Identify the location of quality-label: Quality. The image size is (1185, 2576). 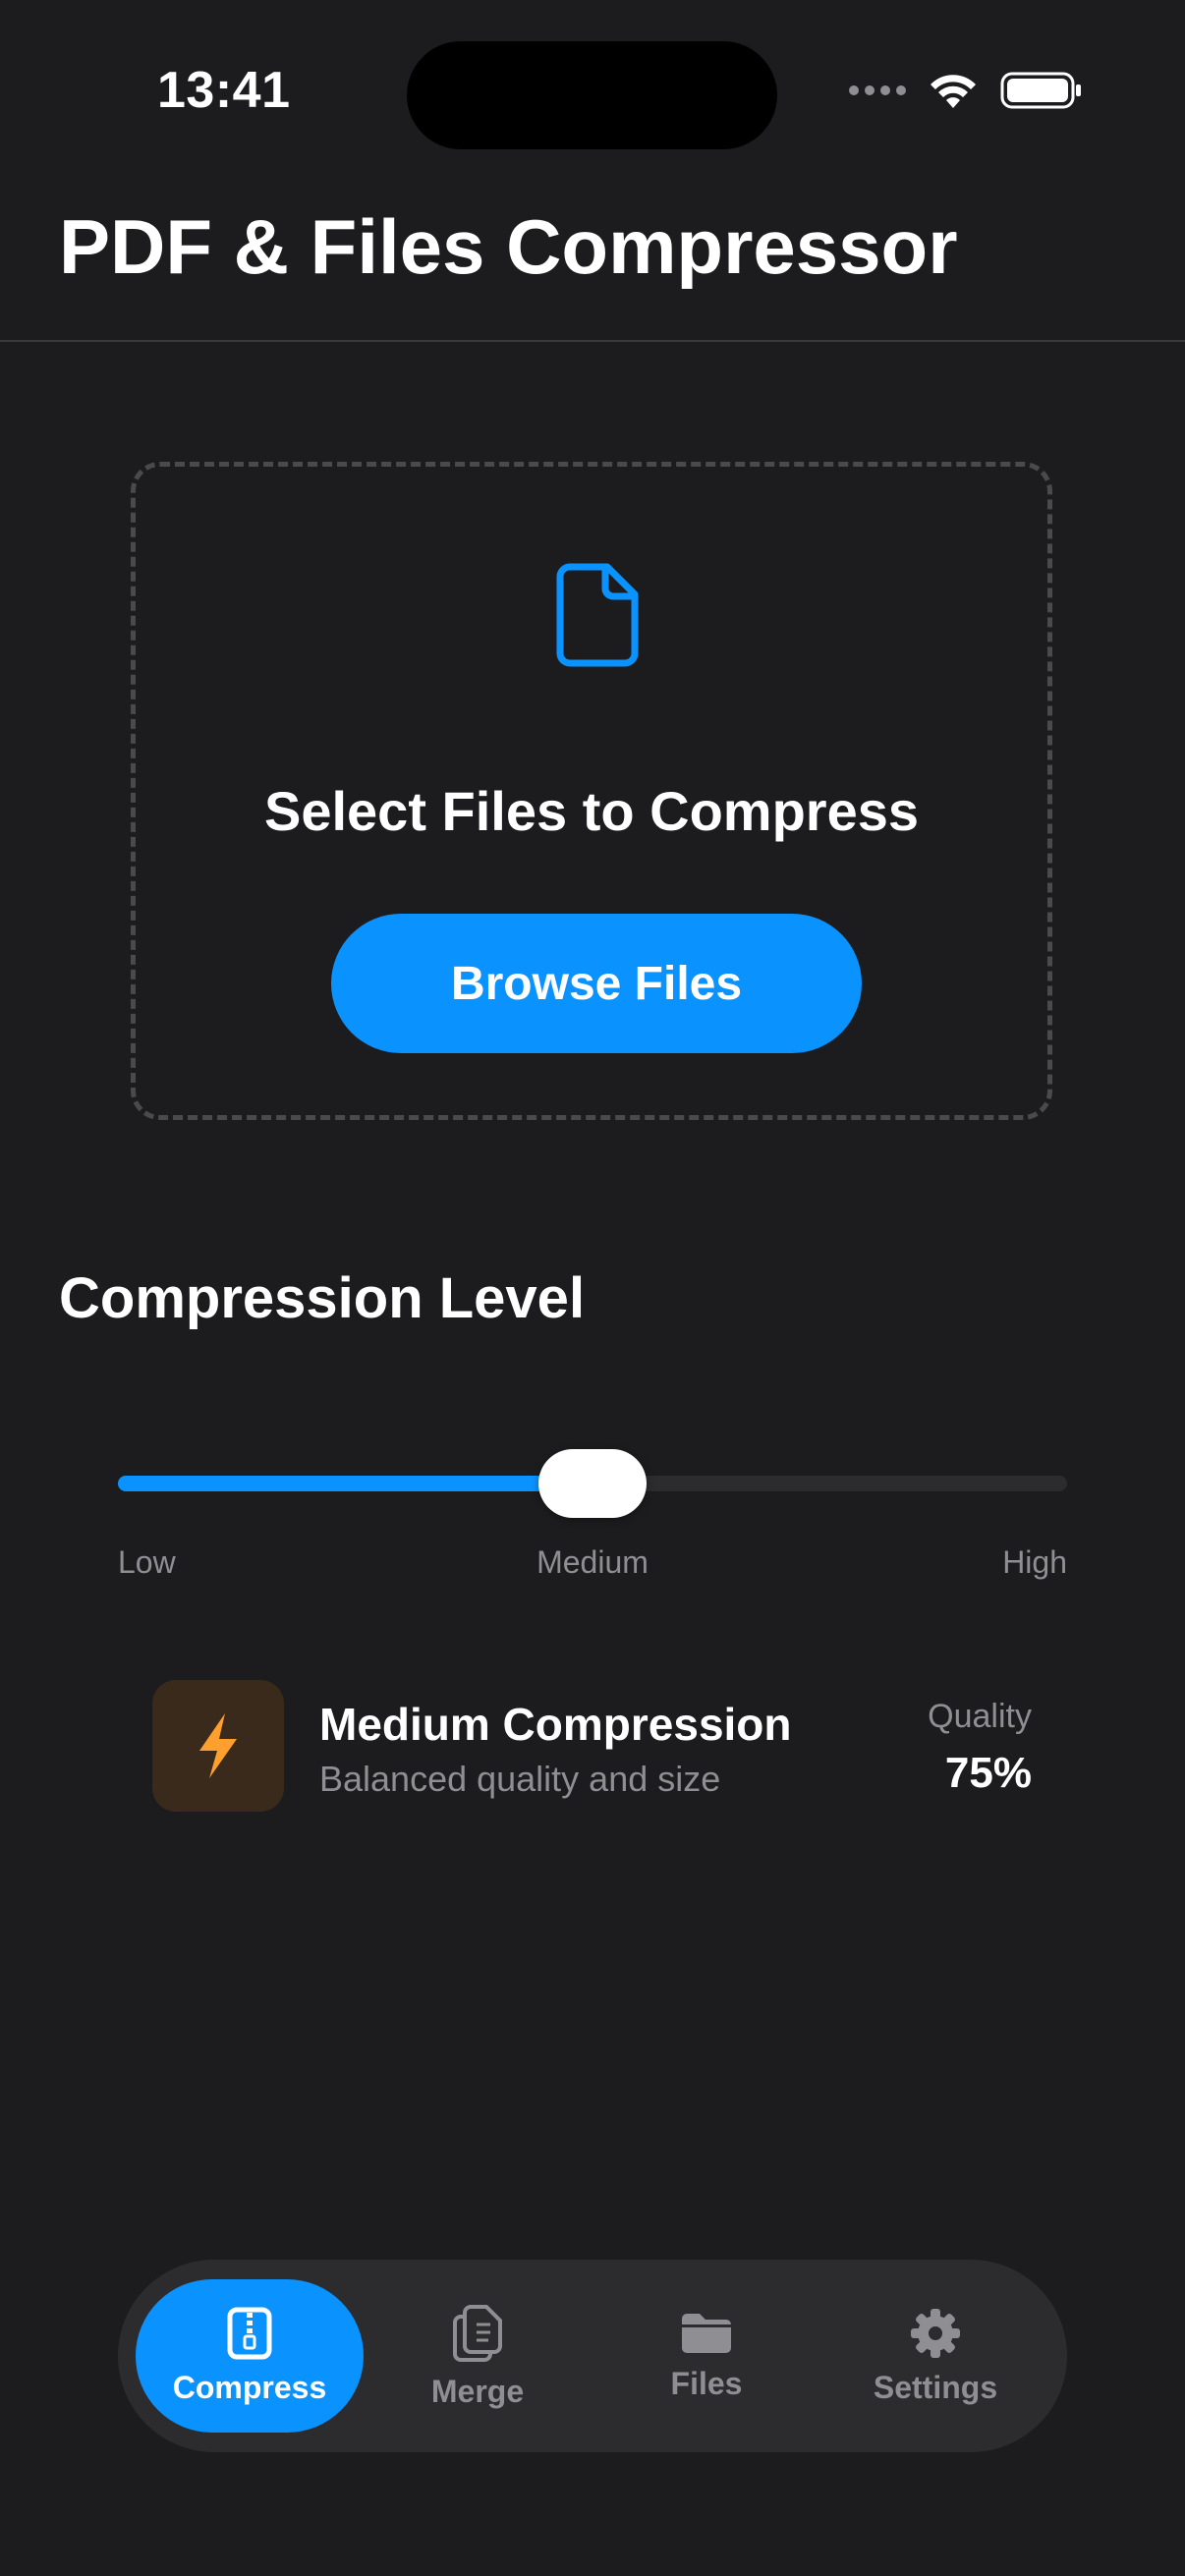
(980, 1716).